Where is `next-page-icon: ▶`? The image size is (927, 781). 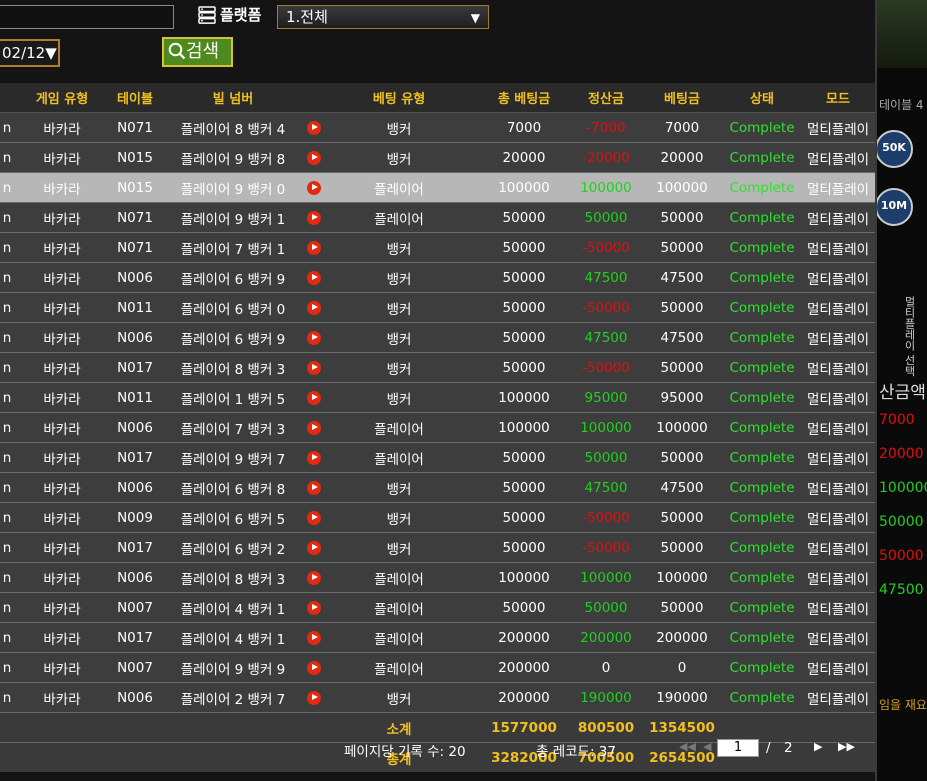
next-page-icon: ▶ is located at coordinates (818, 746).